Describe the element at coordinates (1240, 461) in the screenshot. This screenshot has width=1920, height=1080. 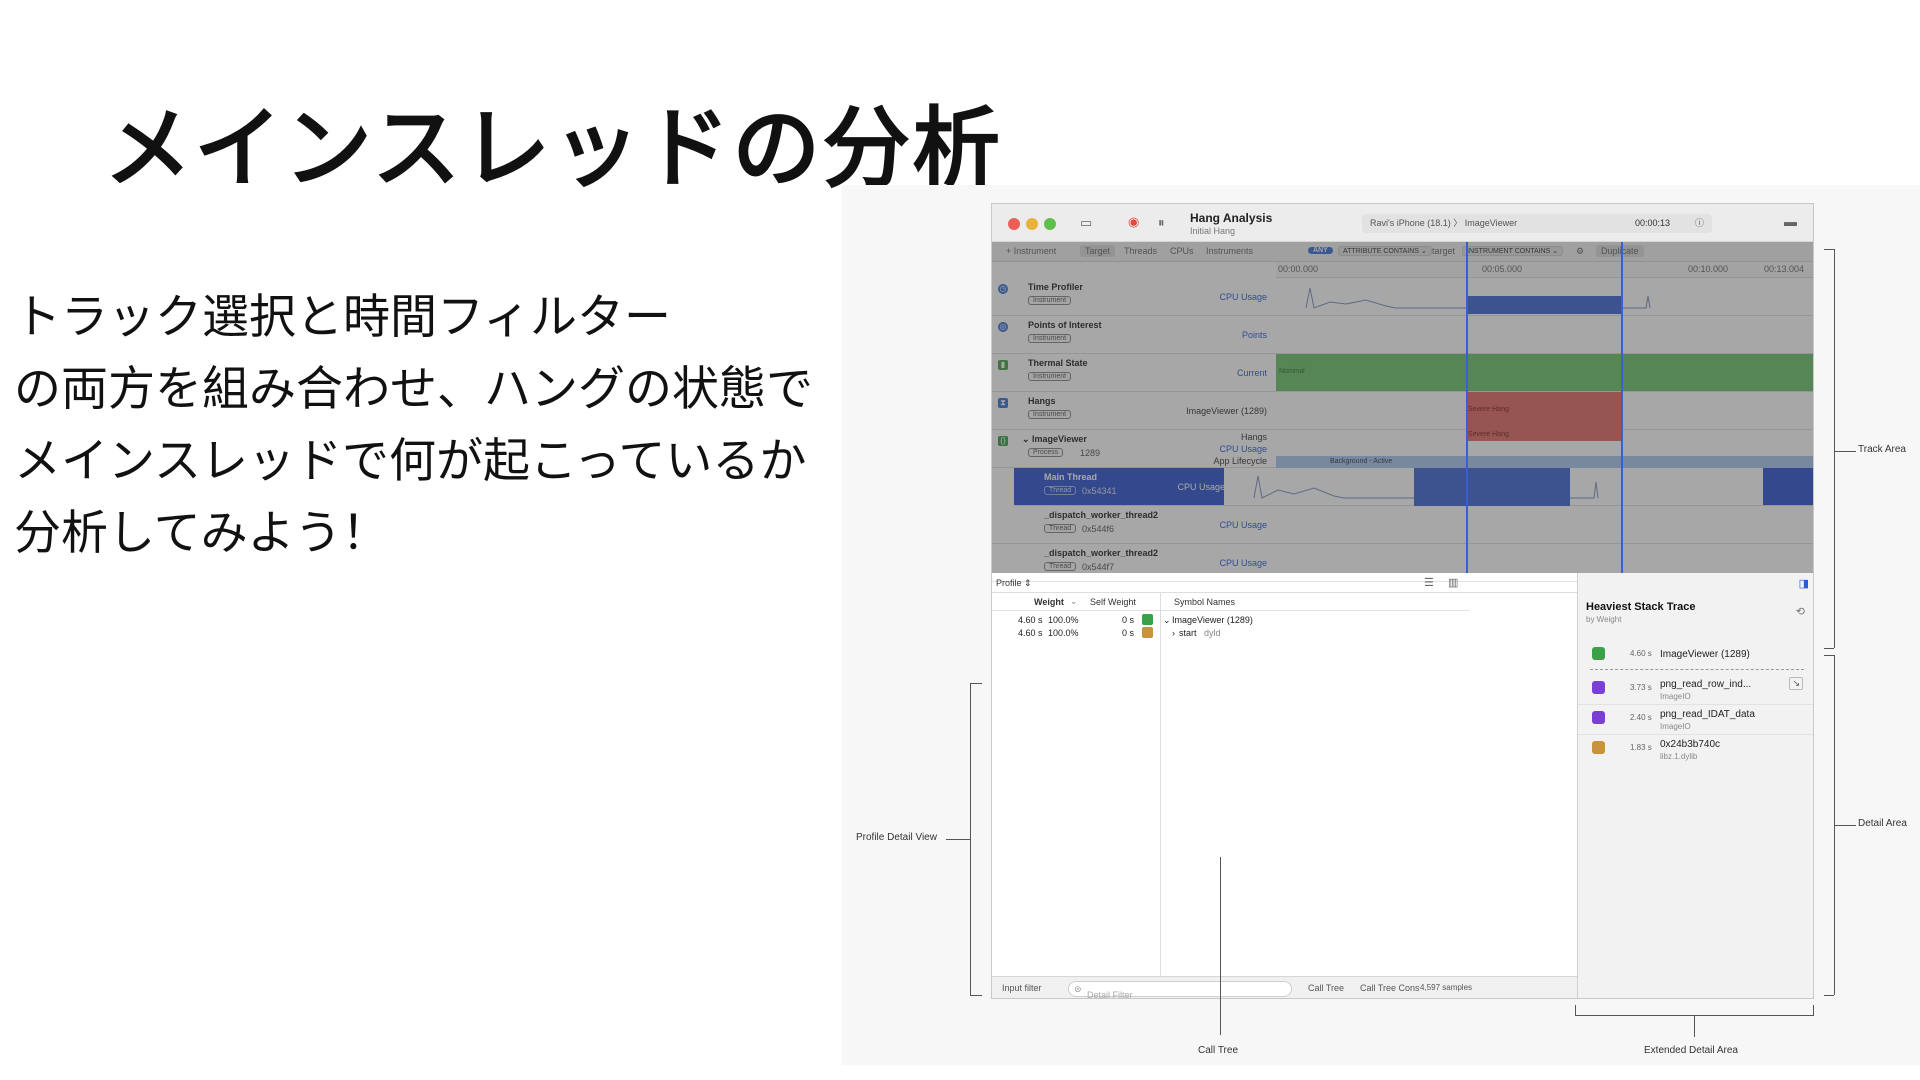
I see `track-metric: App Lifecycle` at that location.